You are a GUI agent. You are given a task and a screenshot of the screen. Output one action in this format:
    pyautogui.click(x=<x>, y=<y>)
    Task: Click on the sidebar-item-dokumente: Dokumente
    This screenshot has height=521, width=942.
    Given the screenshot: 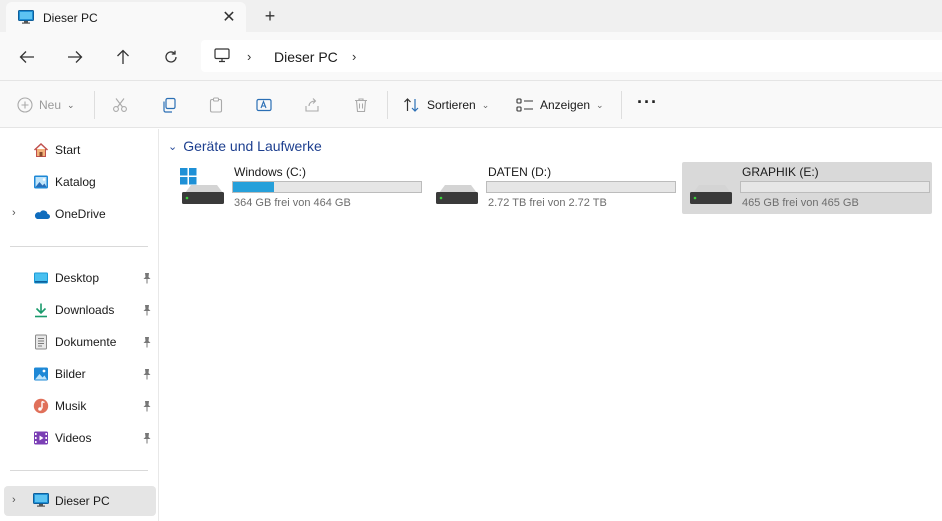 What is the action you would take?
    pyautogui.click(x=80, y=342)
    